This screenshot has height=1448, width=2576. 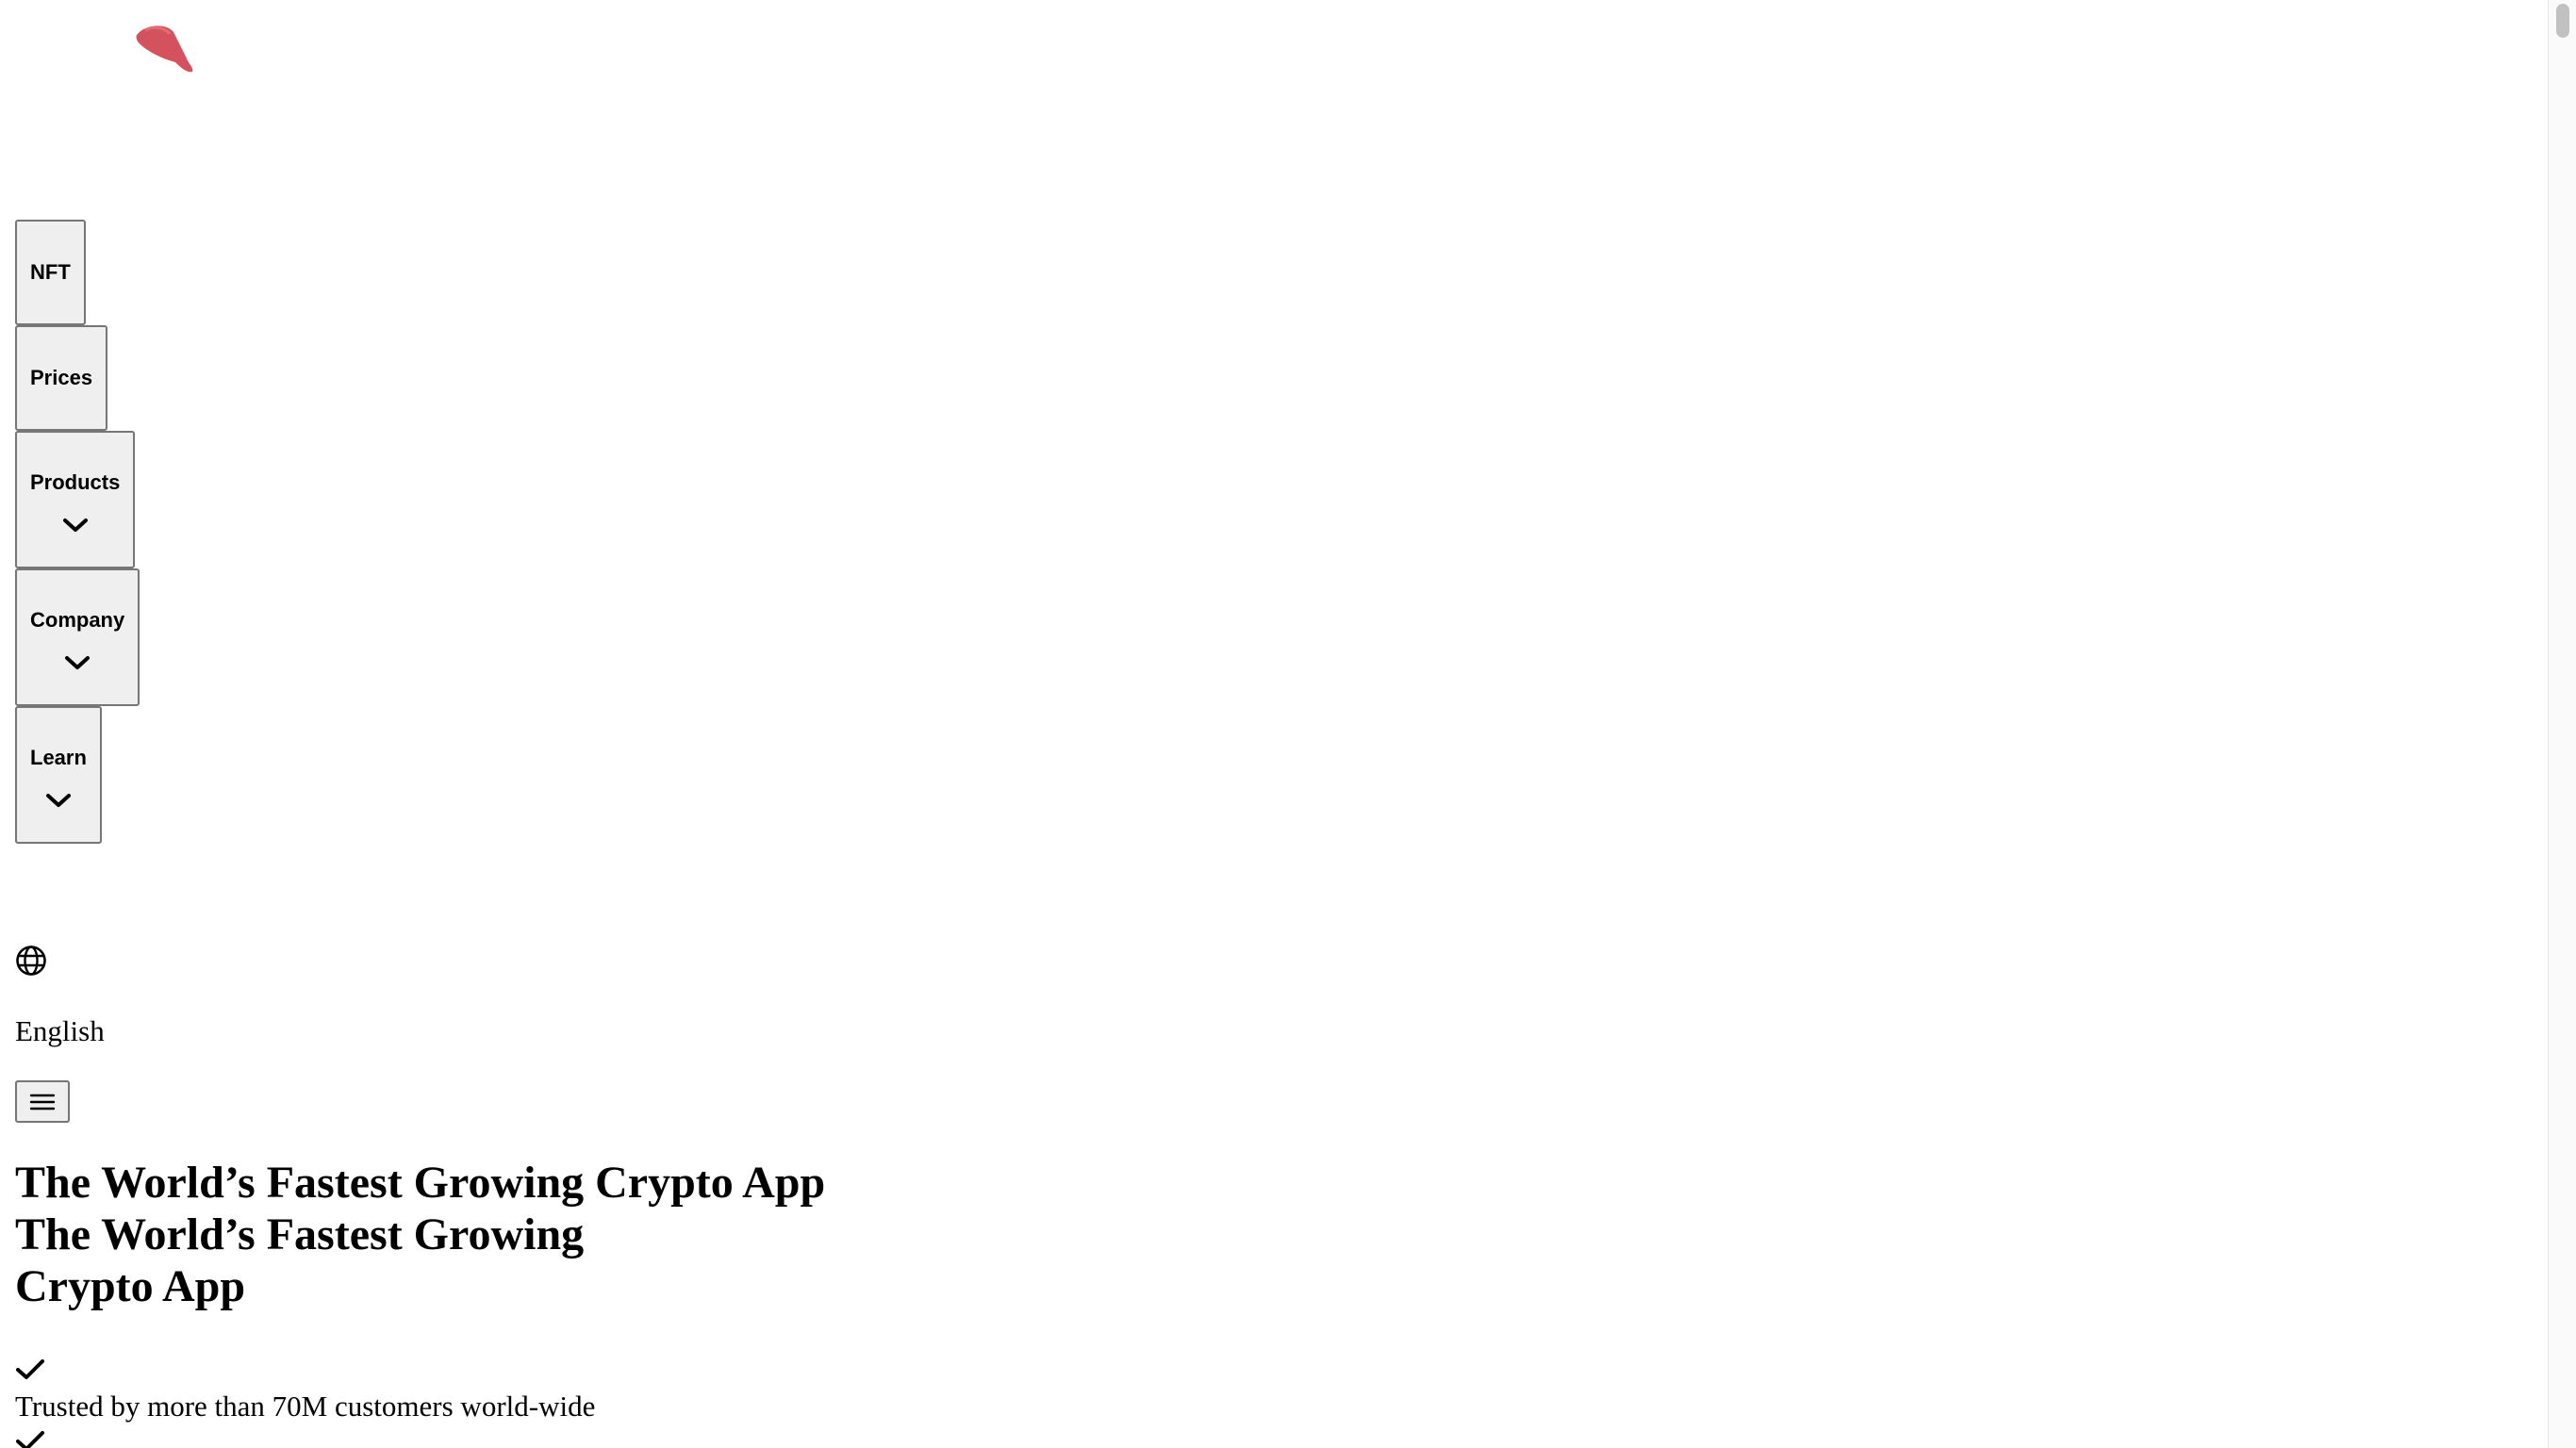 I want to click on nav-button-prices: Prices, so click(x=61, y=378).